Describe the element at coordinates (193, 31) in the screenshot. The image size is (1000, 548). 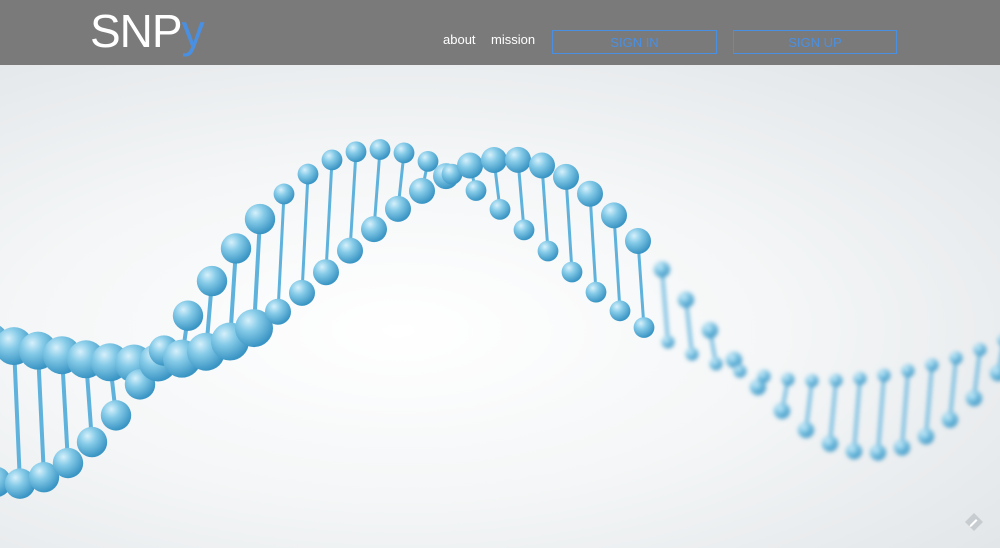
I see `logo-accent: y` at that location.